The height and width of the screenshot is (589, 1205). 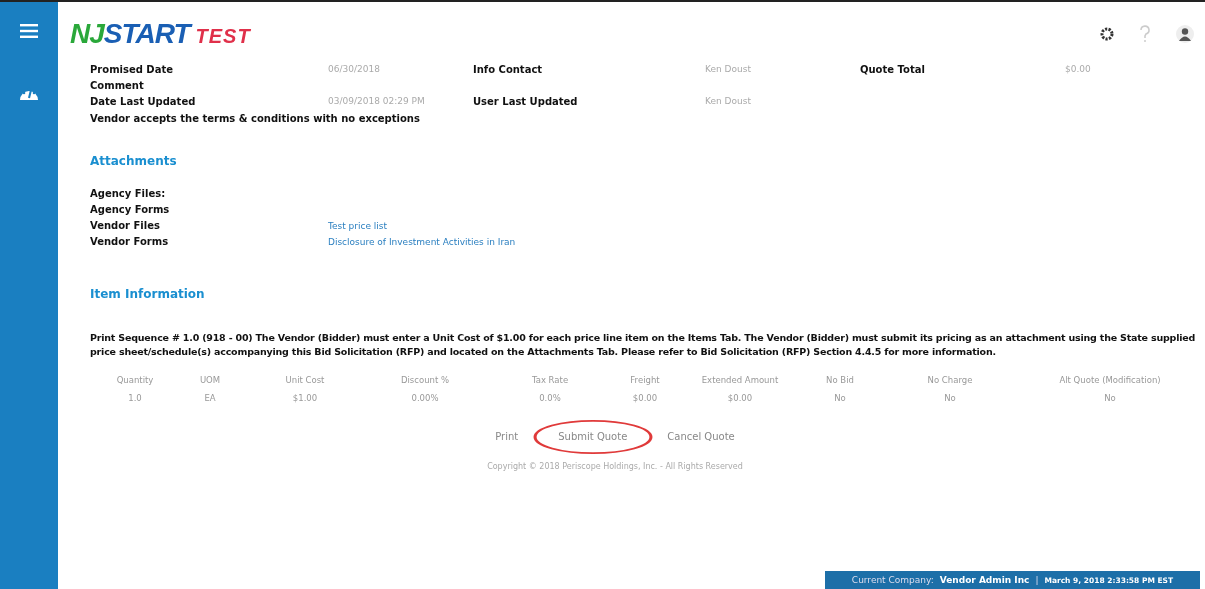 I want to click on field-label: Date Last Updated, so click(x=143, y=101).